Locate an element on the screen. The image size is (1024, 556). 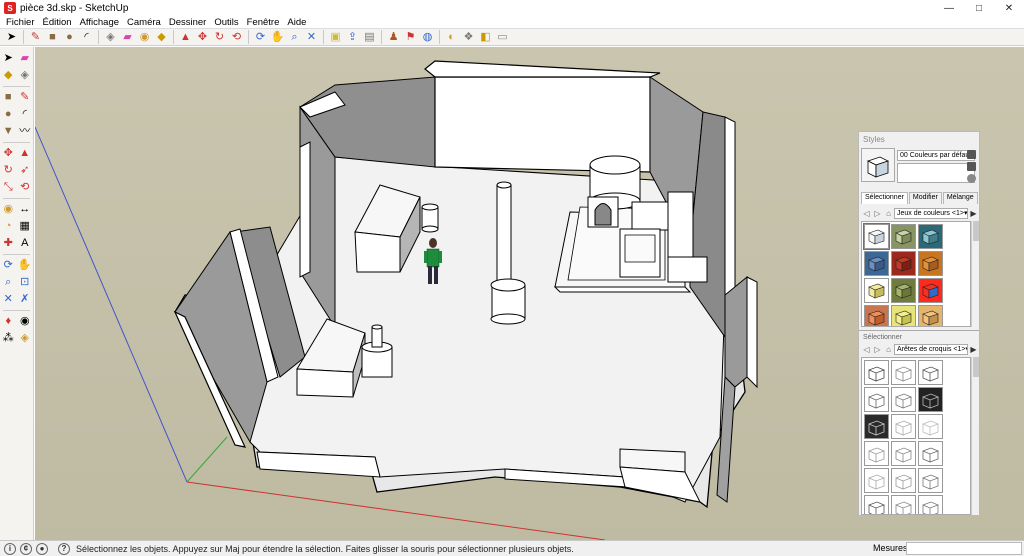
style-name-field: 00 Couleurs par défaut is located at coordinates (936, 155).